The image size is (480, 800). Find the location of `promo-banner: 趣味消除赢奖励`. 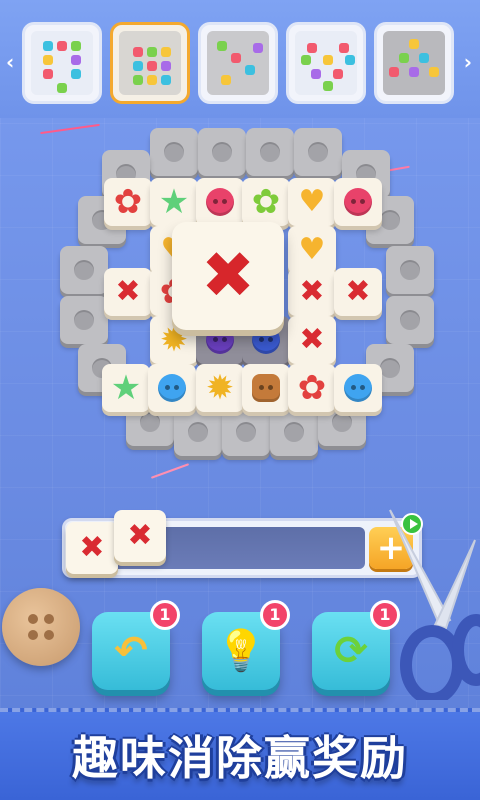

promo-banner: 趣味消除赢奖励 is located at coordinates (240, 754).